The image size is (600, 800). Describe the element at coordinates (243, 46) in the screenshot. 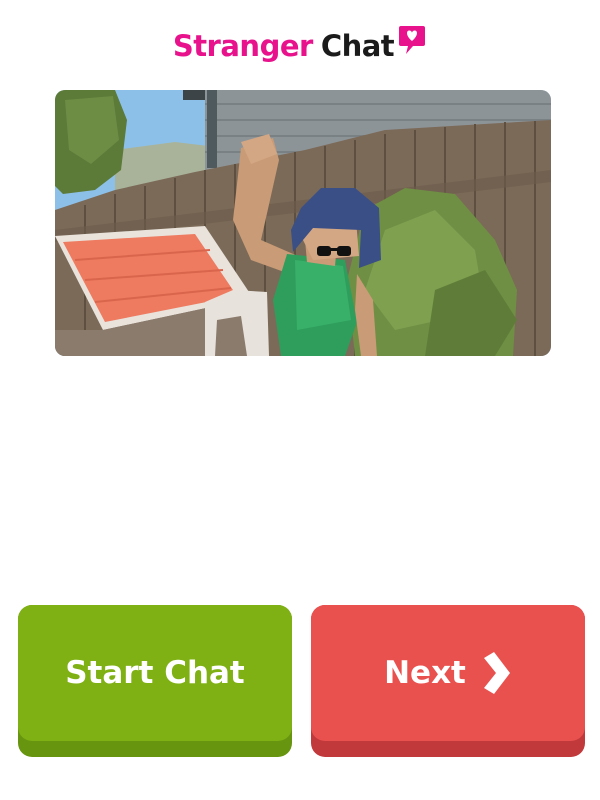

I see `logo-word-stranger: Stranger` at that location.